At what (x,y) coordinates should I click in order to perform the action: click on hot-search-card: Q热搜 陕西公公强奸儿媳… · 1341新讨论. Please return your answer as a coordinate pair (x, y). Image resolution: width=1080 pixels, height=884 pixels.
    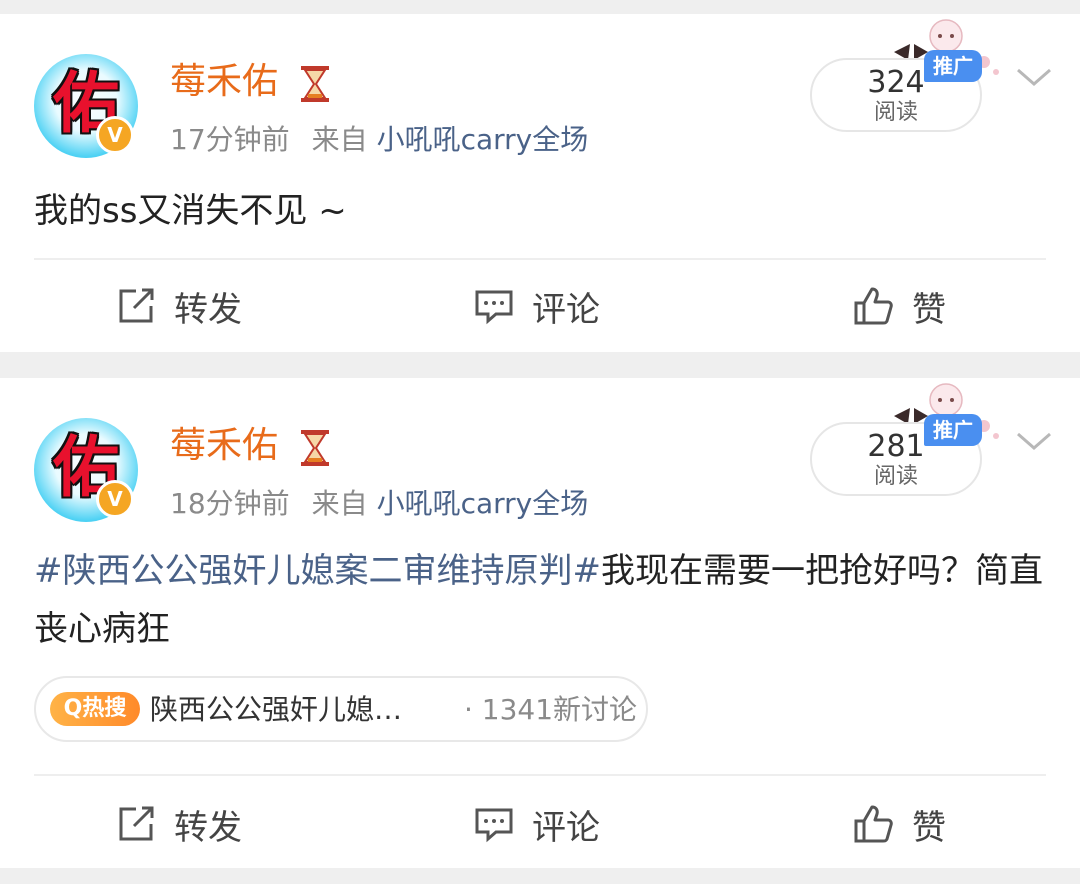
    Looking at the image, I should click on (341, 709).